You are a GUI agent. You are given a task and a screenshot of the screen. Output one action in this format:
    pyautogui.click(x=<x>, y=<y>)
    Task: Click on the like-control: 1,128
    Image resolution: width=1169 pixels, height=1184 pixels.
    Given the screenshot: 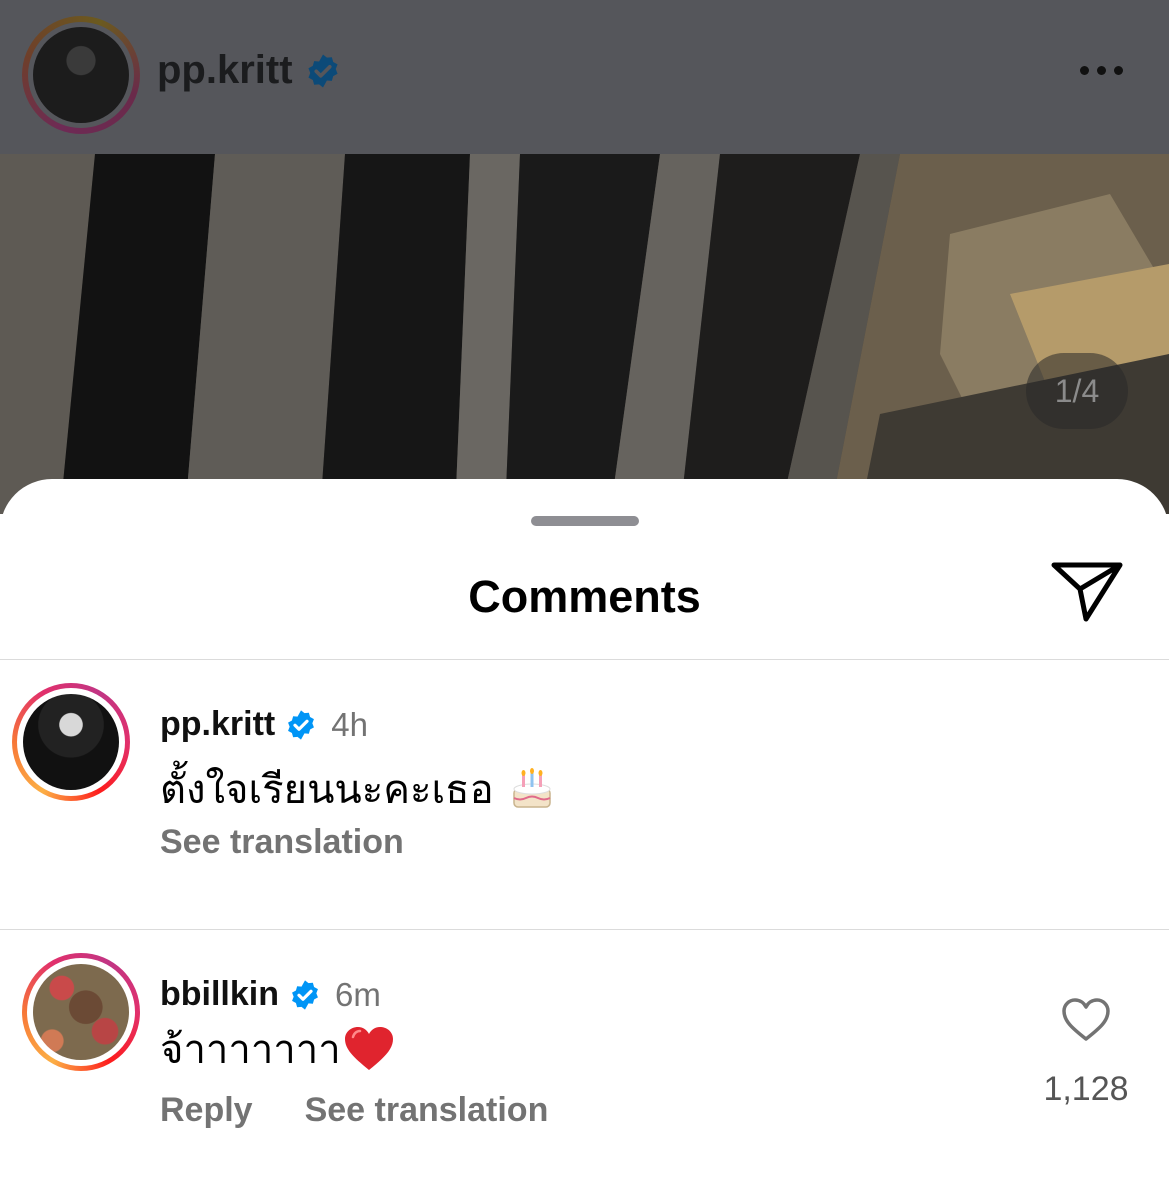 What is the action you would take?
    pyautogui.click(x=1086, y=1053)
    